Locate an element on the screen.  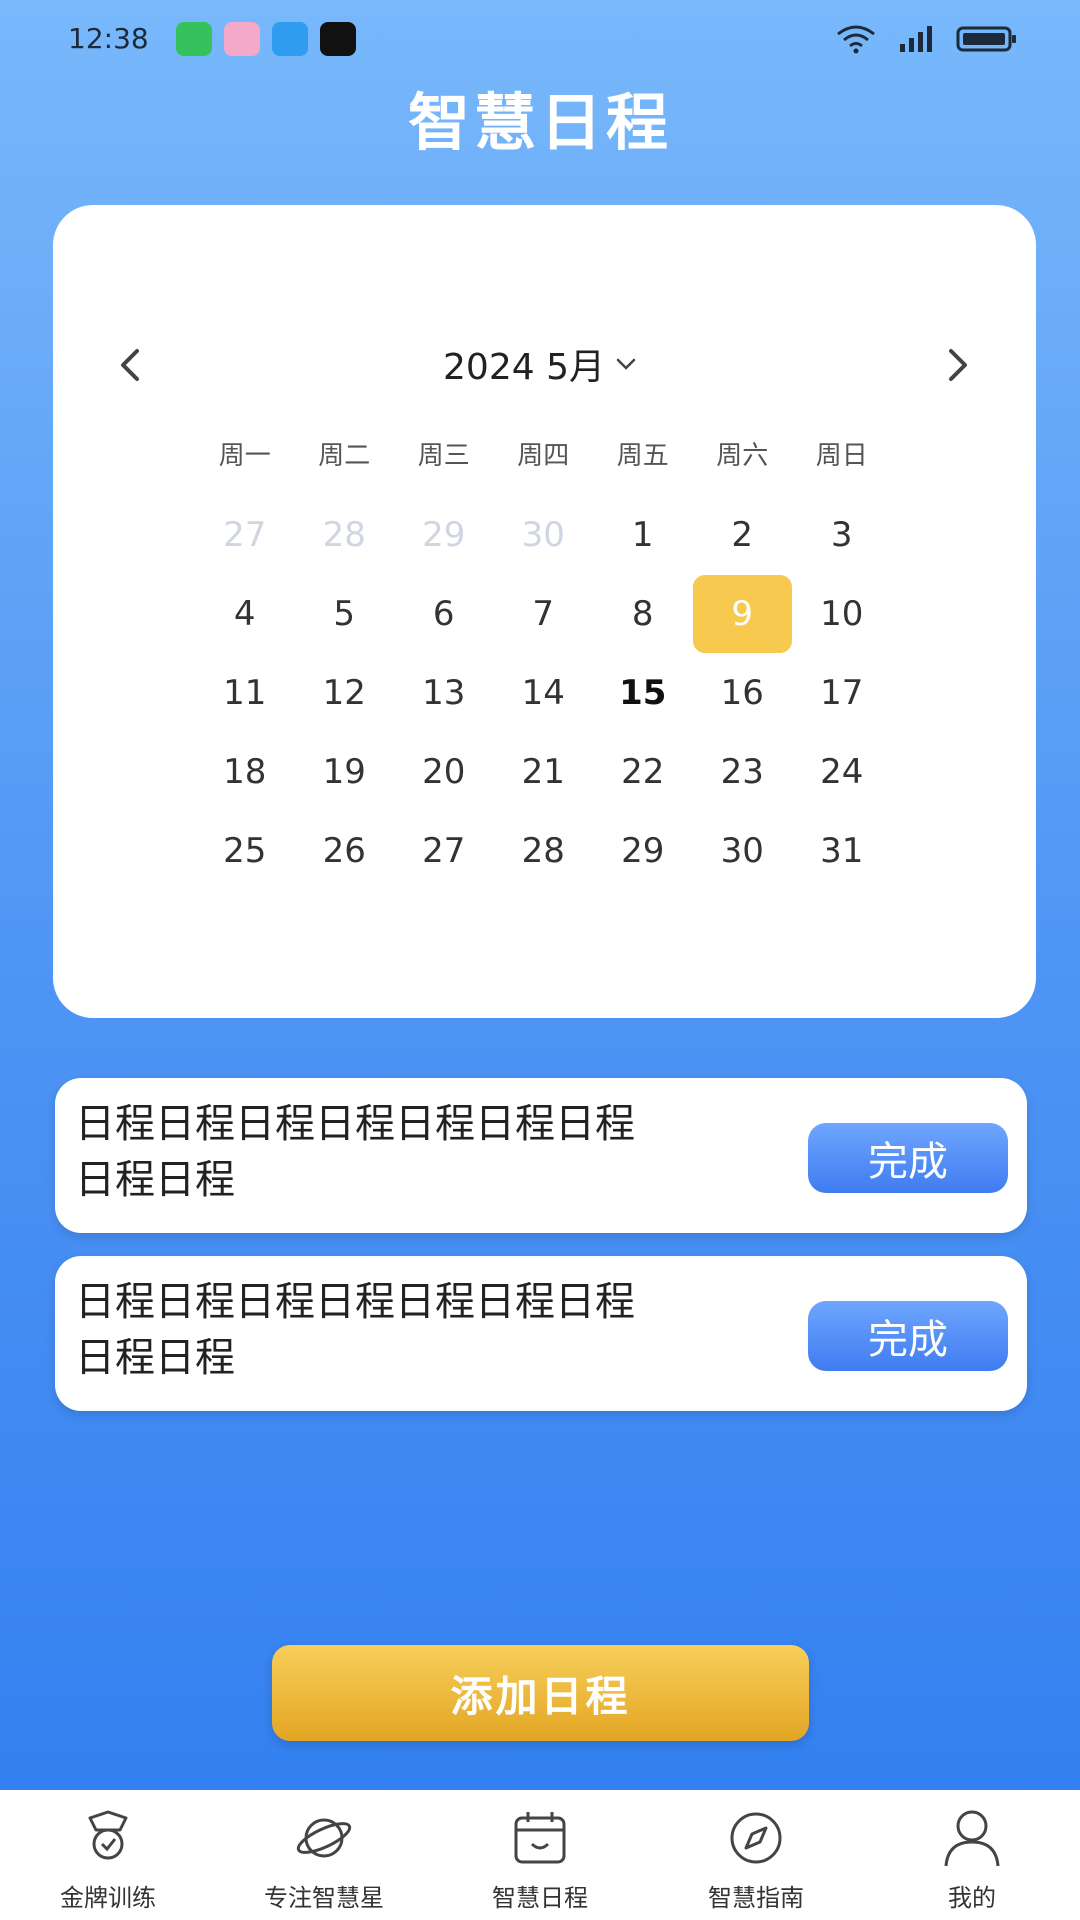
weekday-header: 周一 周二 周三 周四 周五 周六 周日 is located at coordinates (543, 453).